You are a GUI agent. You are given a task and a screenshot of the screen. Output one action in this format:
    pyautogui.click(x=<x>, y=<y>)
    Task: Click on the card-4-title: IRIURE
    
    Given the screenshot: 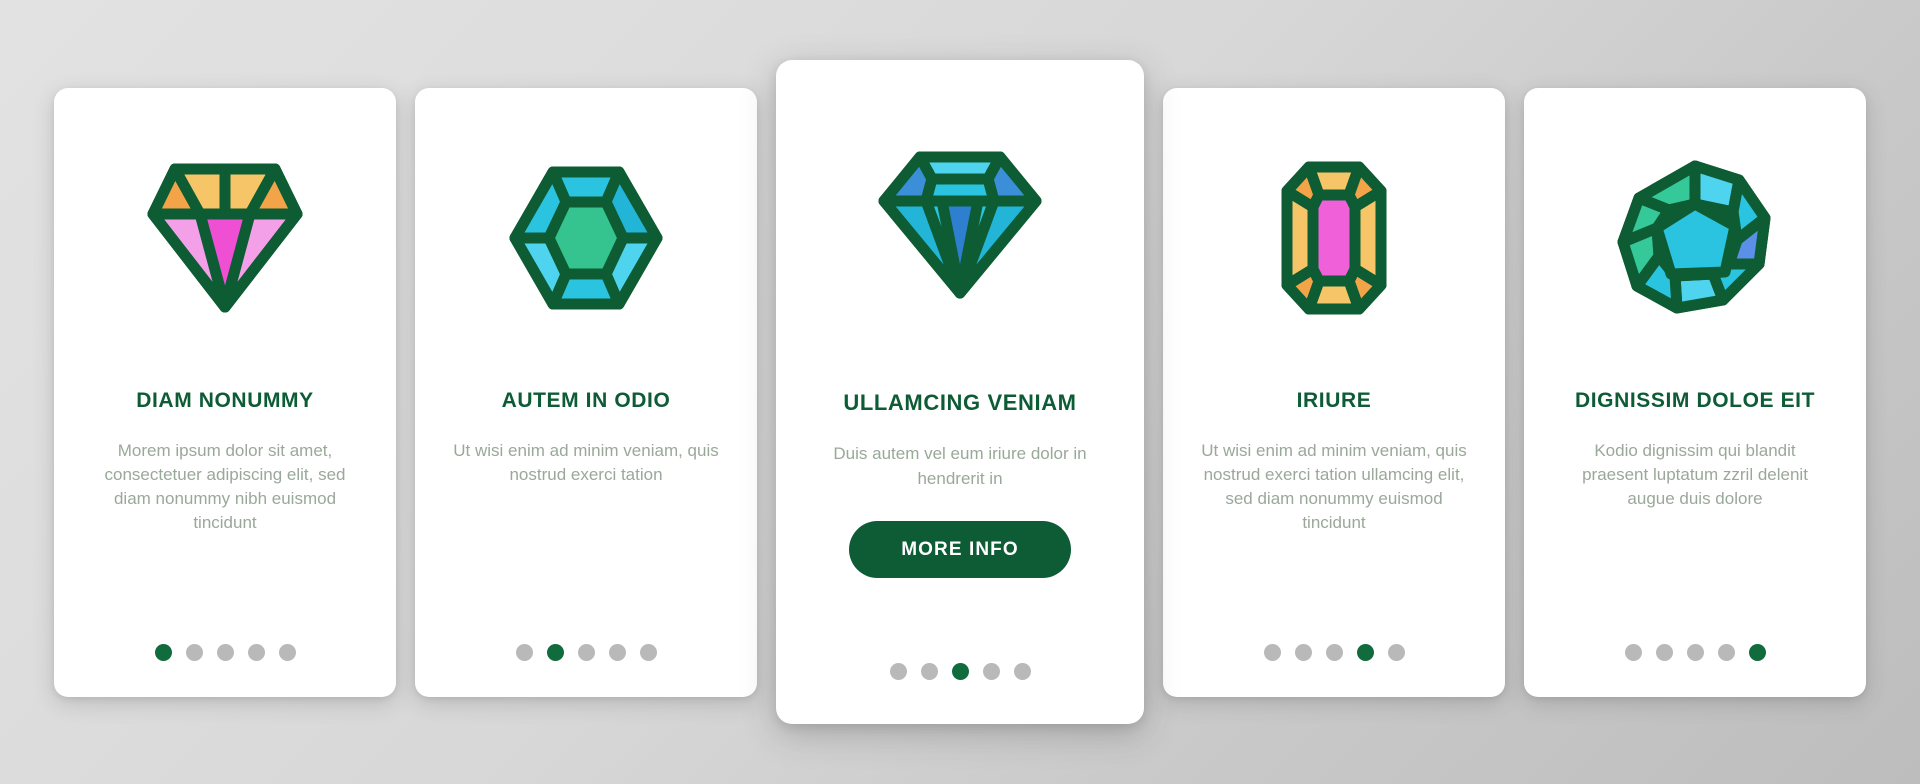 What is the action you would take?
    pyautogui.click(x=1334, y=400)
    